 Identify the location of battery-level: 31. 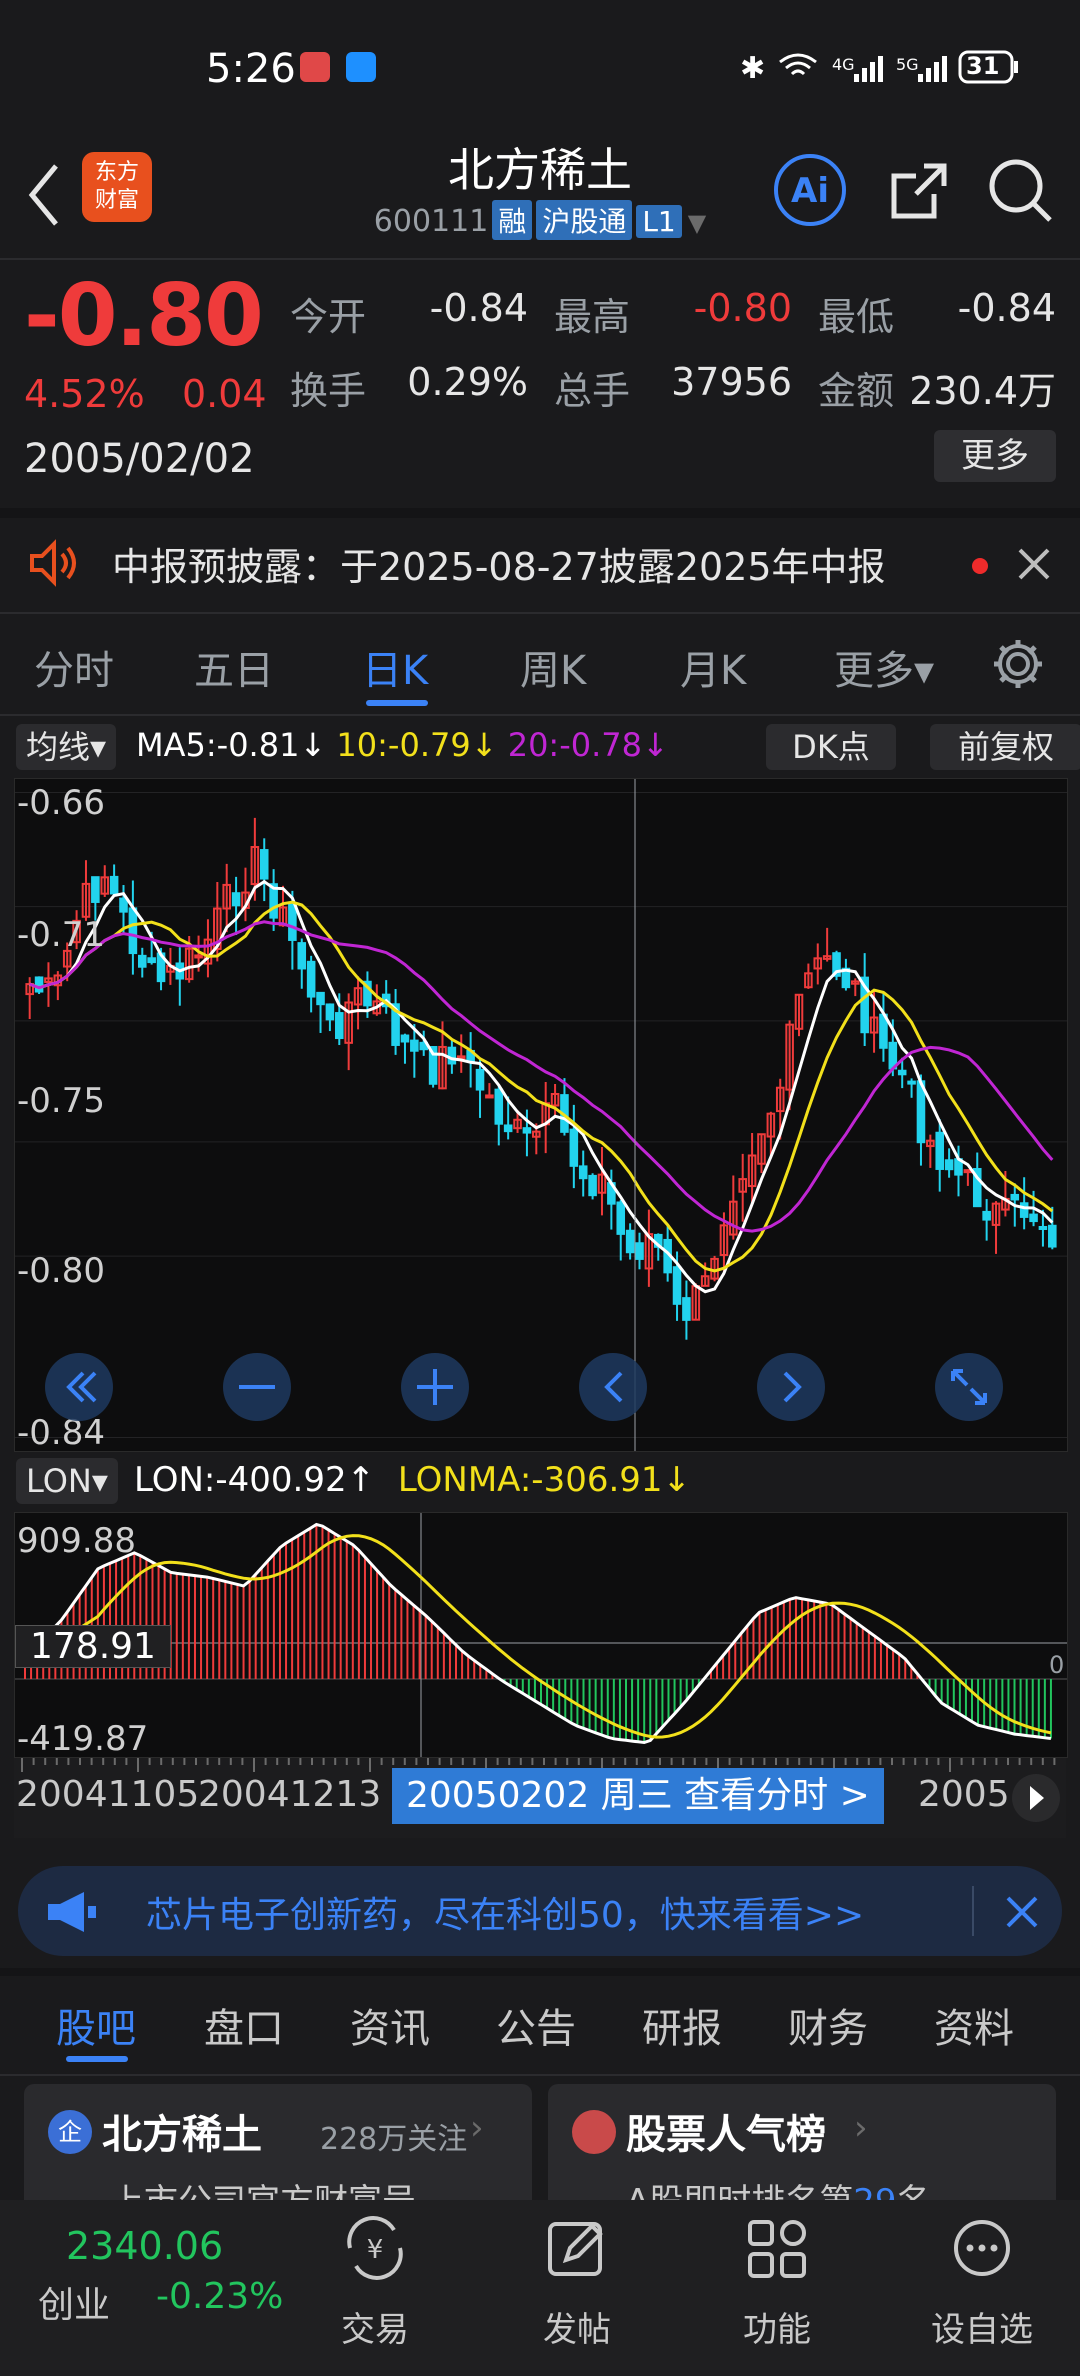
(983, 66).